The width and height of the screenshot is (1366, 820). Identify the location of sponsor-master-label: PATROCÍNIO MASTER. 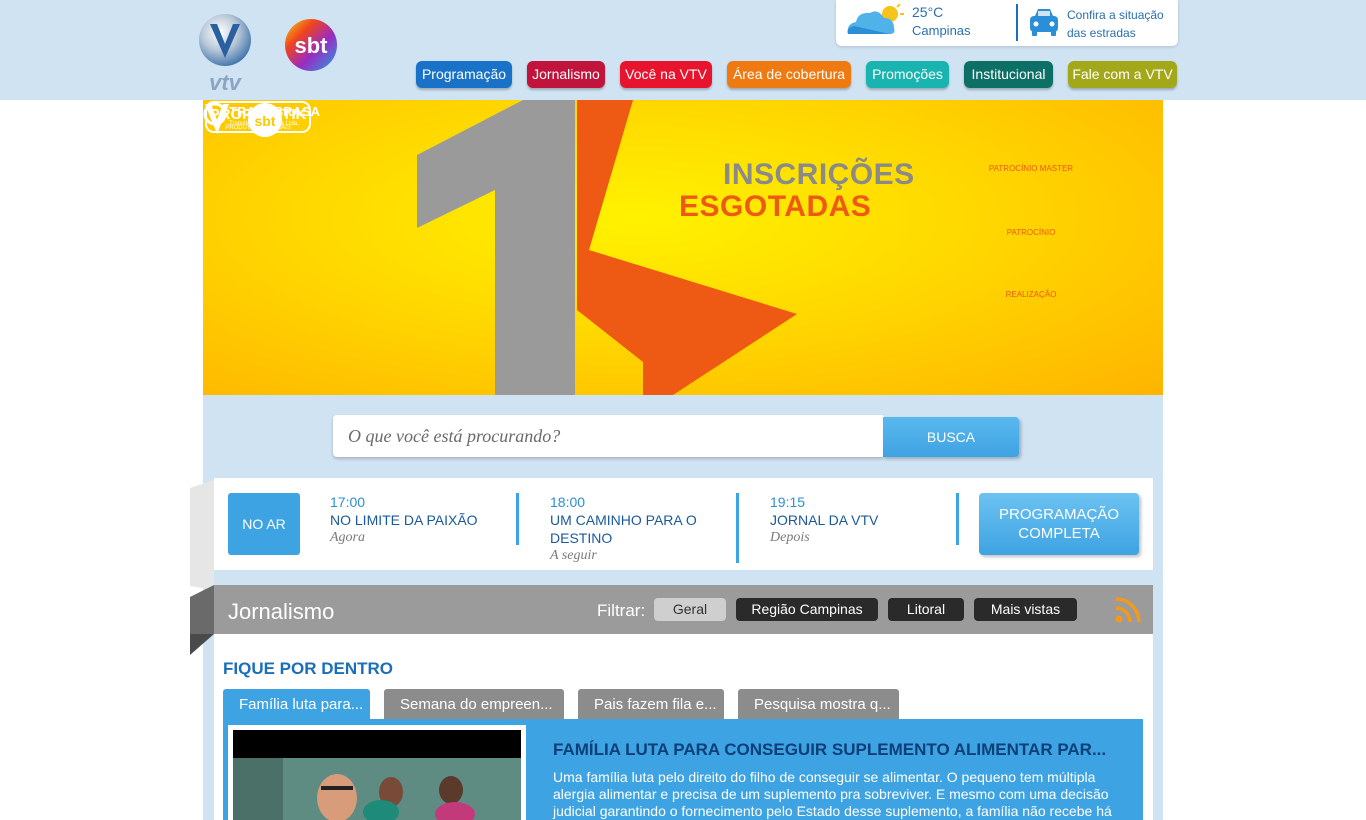
(1031, 168).